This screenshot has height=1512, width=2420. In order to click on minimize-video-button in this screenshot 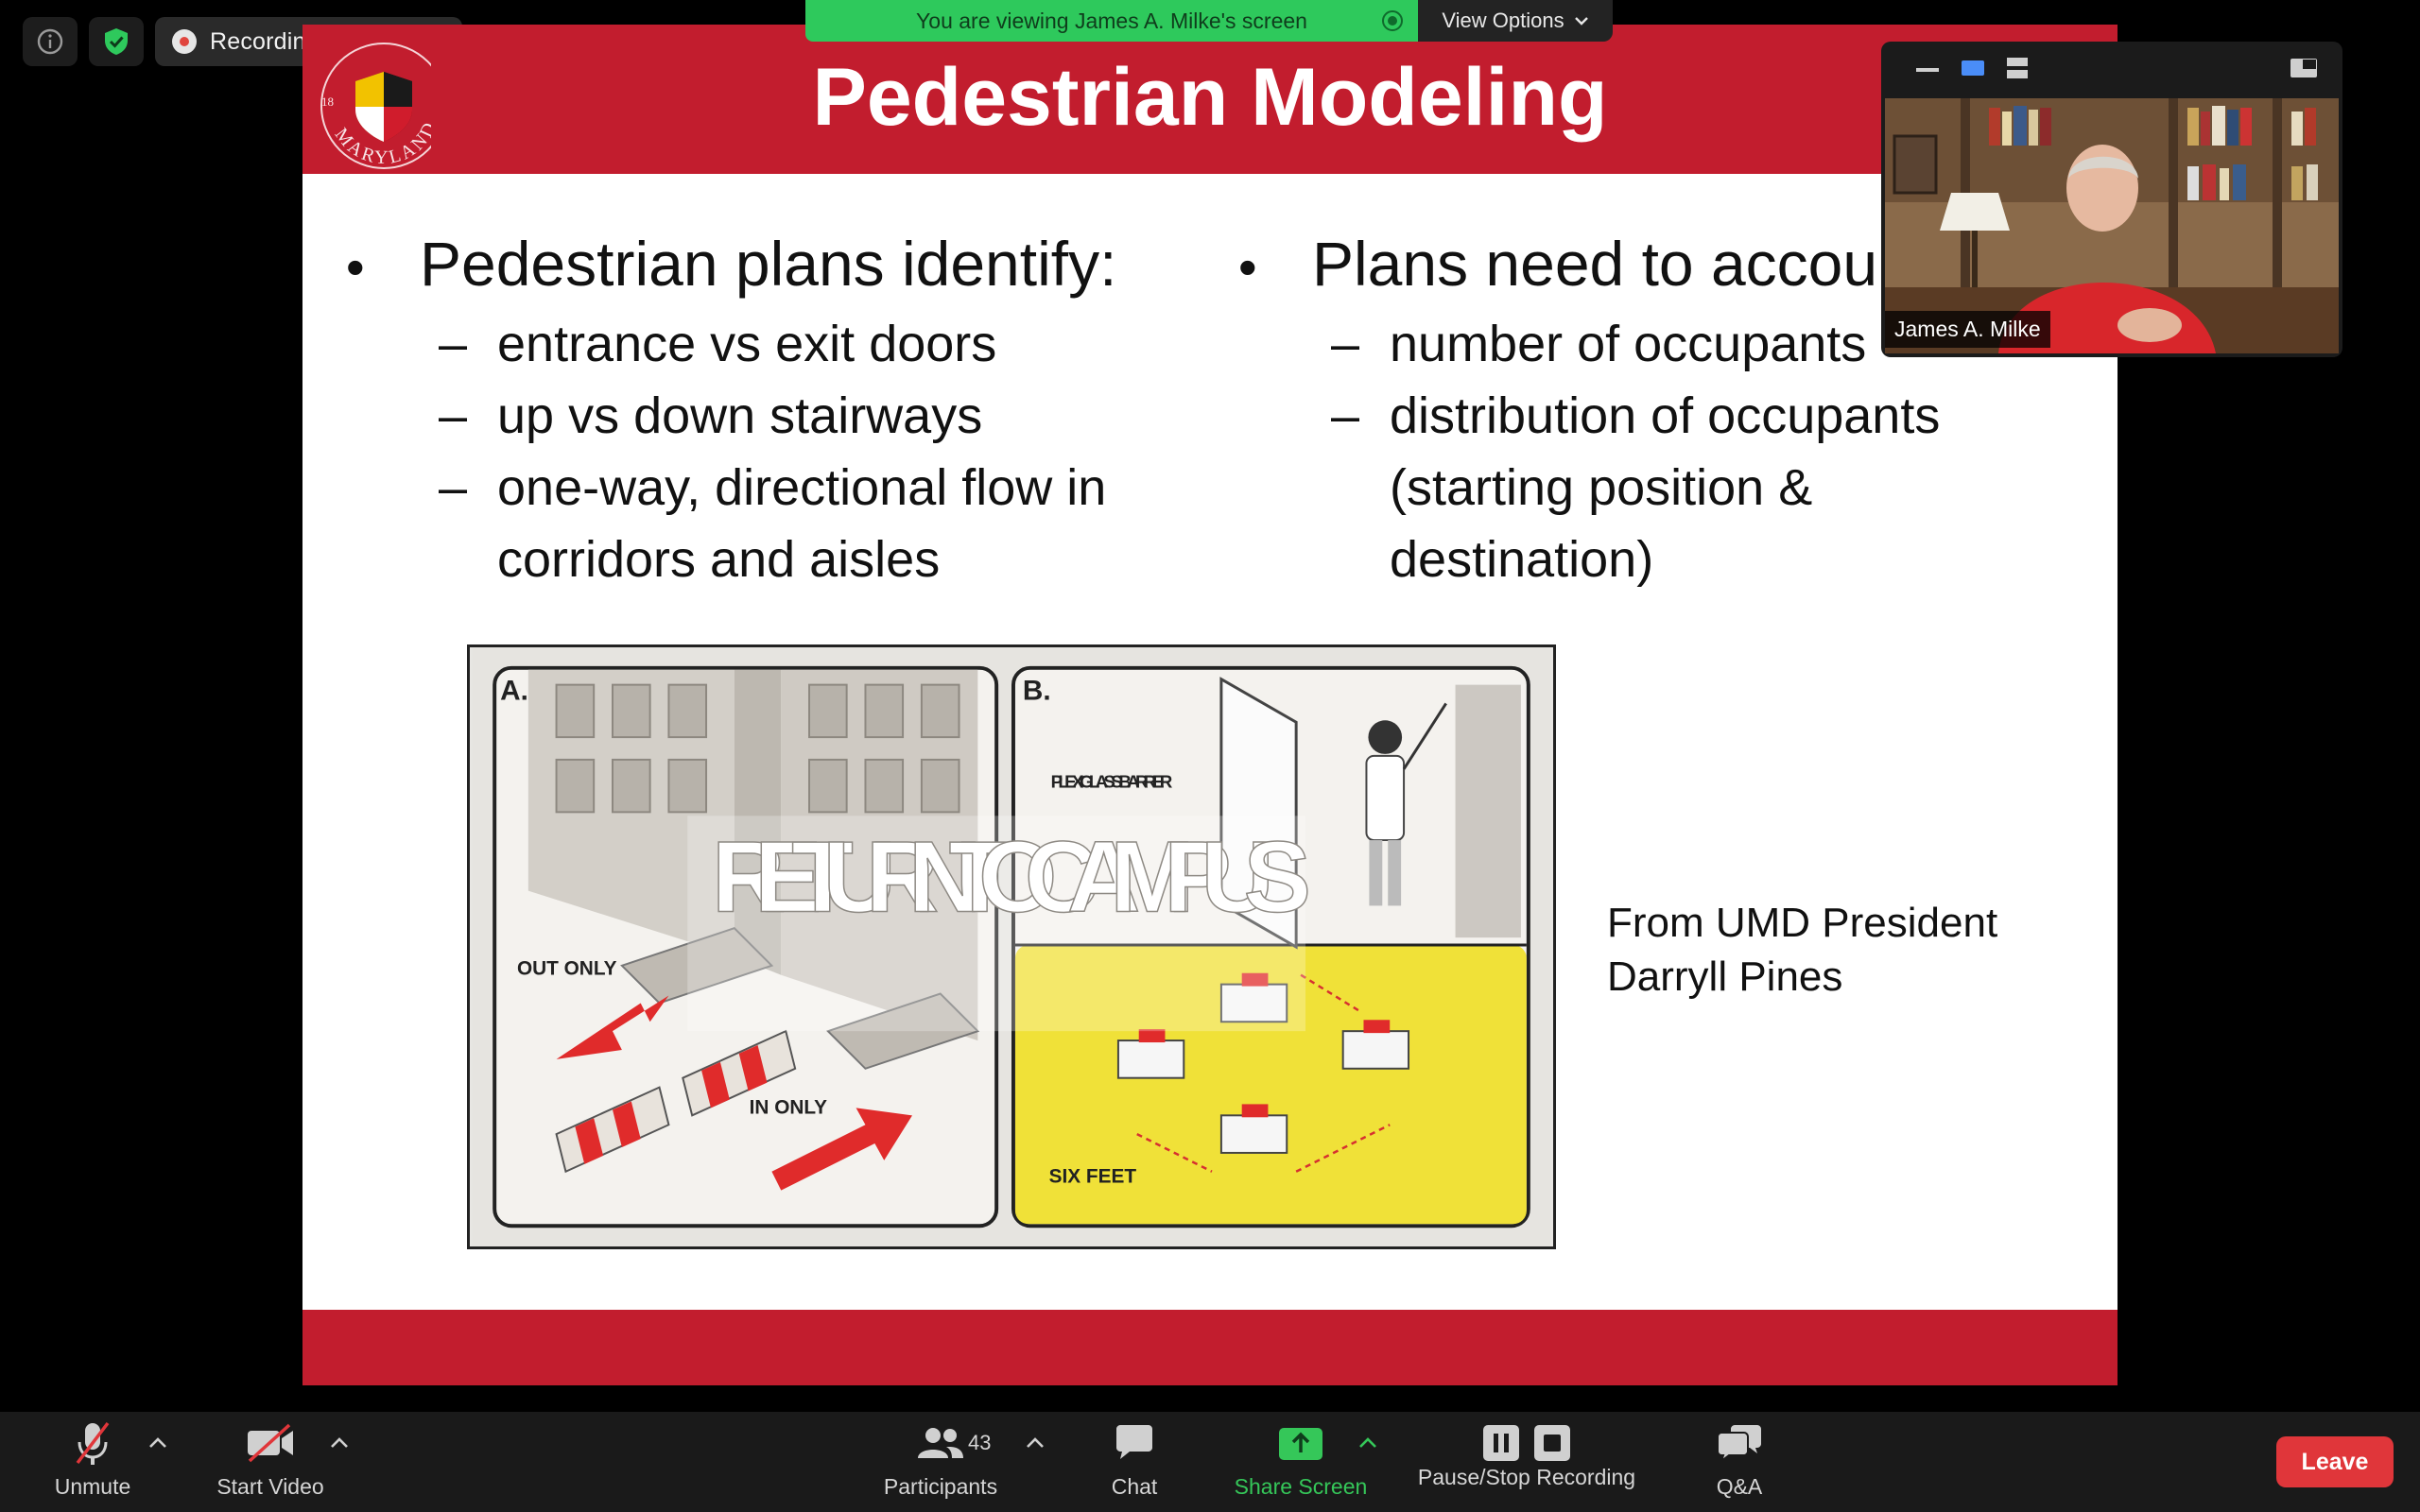, I will do `click(1928, 69)`.